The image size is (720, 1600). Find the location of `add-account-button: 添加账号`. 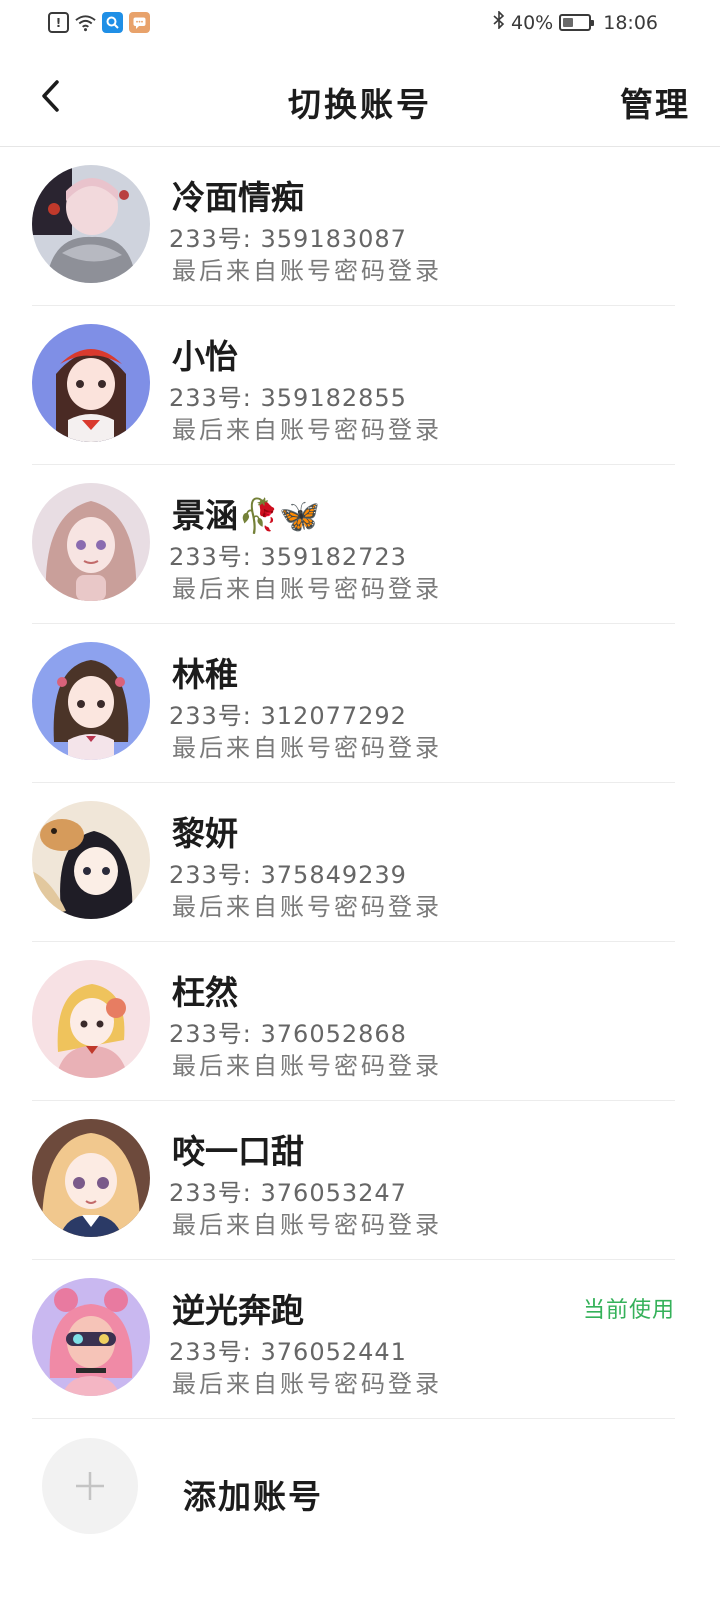

add-account-button: 添加账号 is located at coordinates (360, 1492).